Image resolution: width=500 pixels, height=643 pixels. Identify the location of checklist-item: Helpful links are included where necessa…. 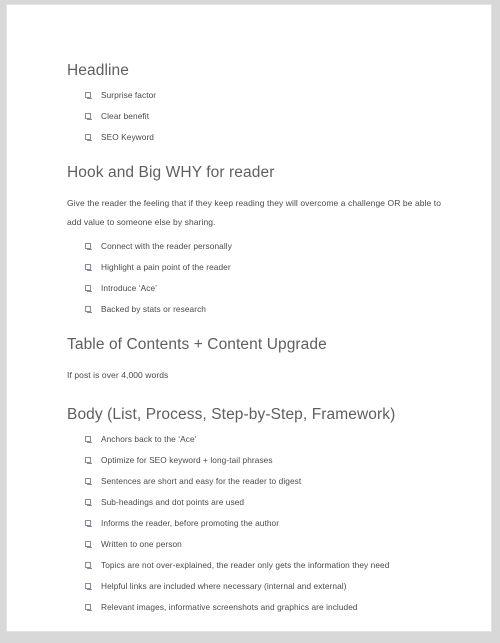
(265, 586).